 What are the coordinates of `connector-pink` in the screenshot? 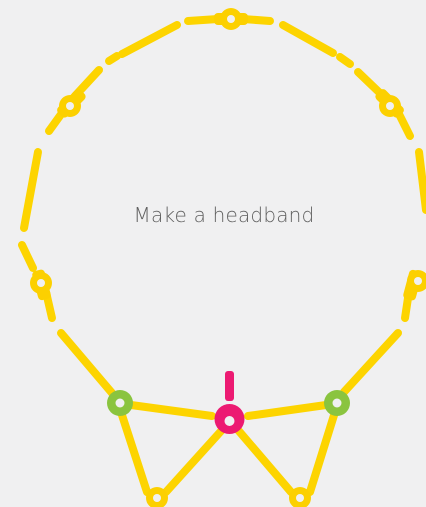 It's located at (229, 402).